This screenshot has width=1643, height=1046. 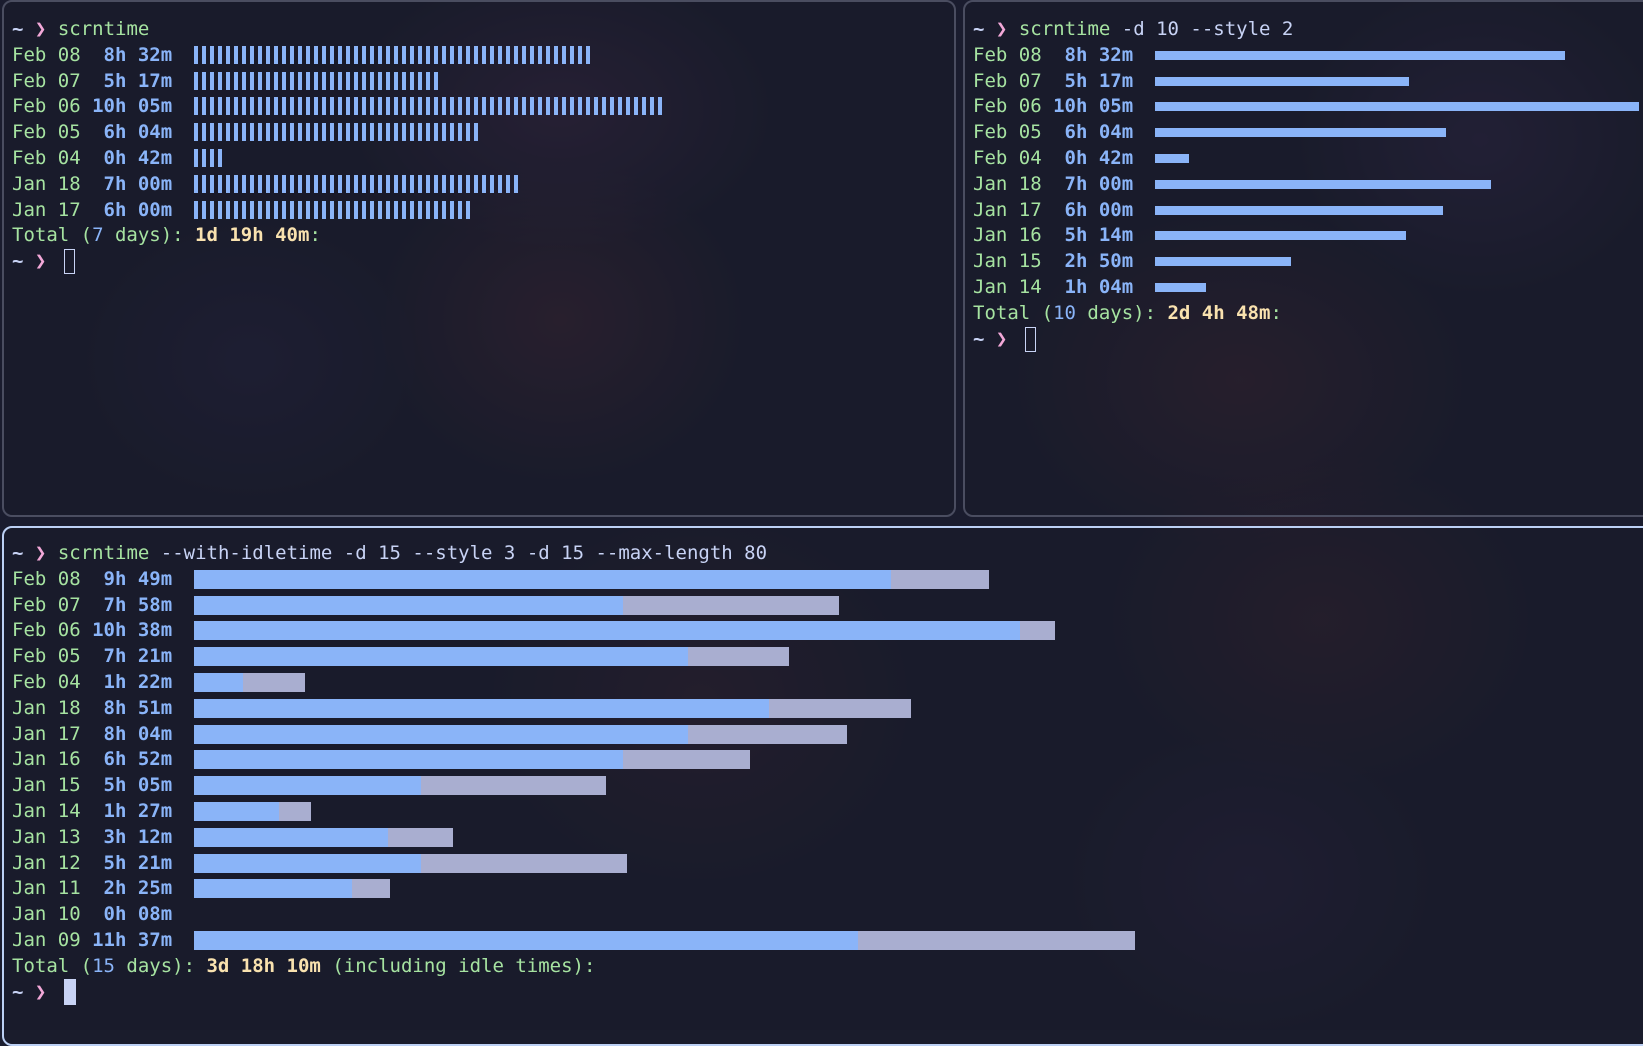 I want to click on usage-row: Jan 14 1h 27m, so click(x=92, y=811).